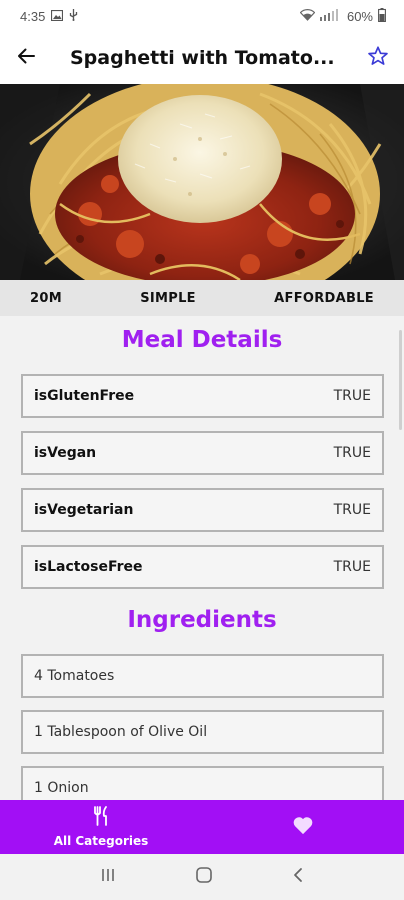 This screenshot has height=900, width=404. What do you see at coordinates (168, 298) in the screenshot?
I see `meal-complexity: SIMPLE` at bounding box center [168, 298].